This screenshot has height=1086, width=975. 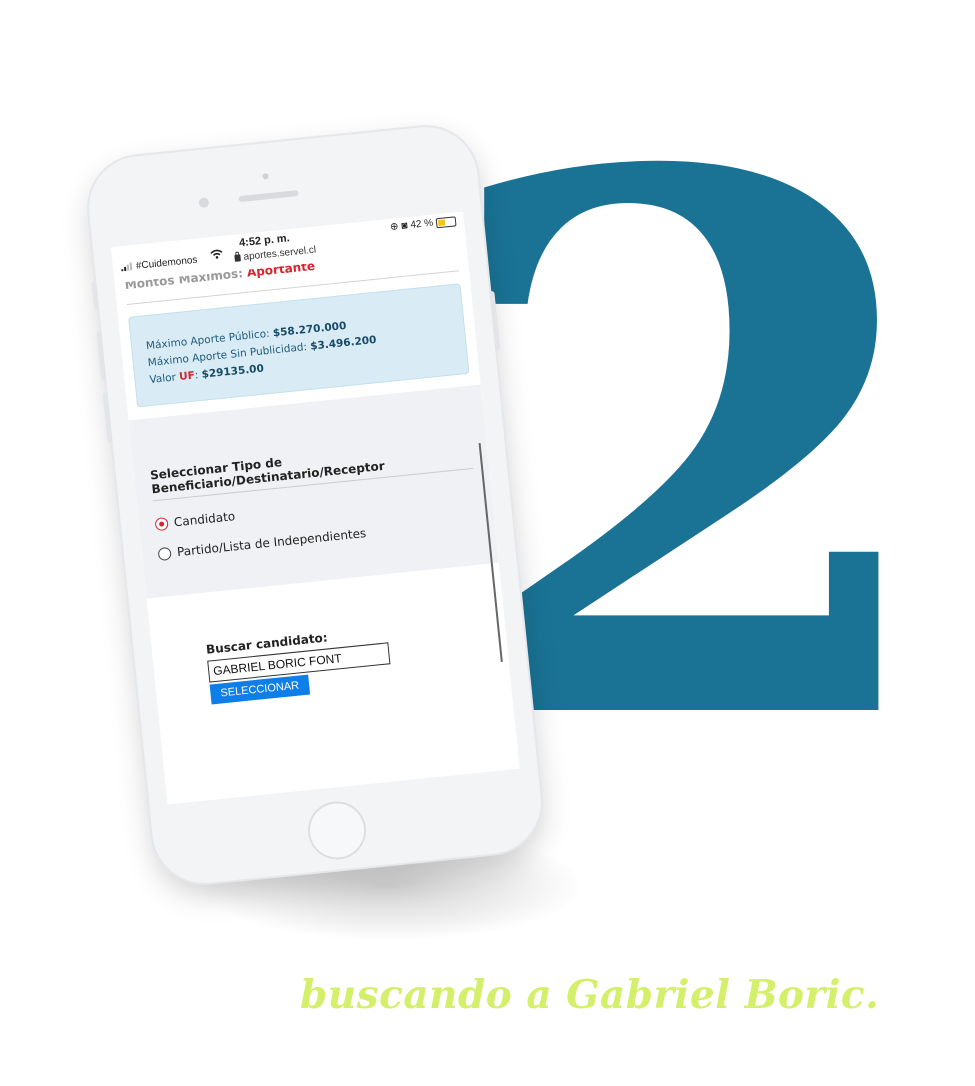 What do you see at coordinates (95, 295) in the screenshot?
I see `mute-switch` at bounding box center [95, 295].